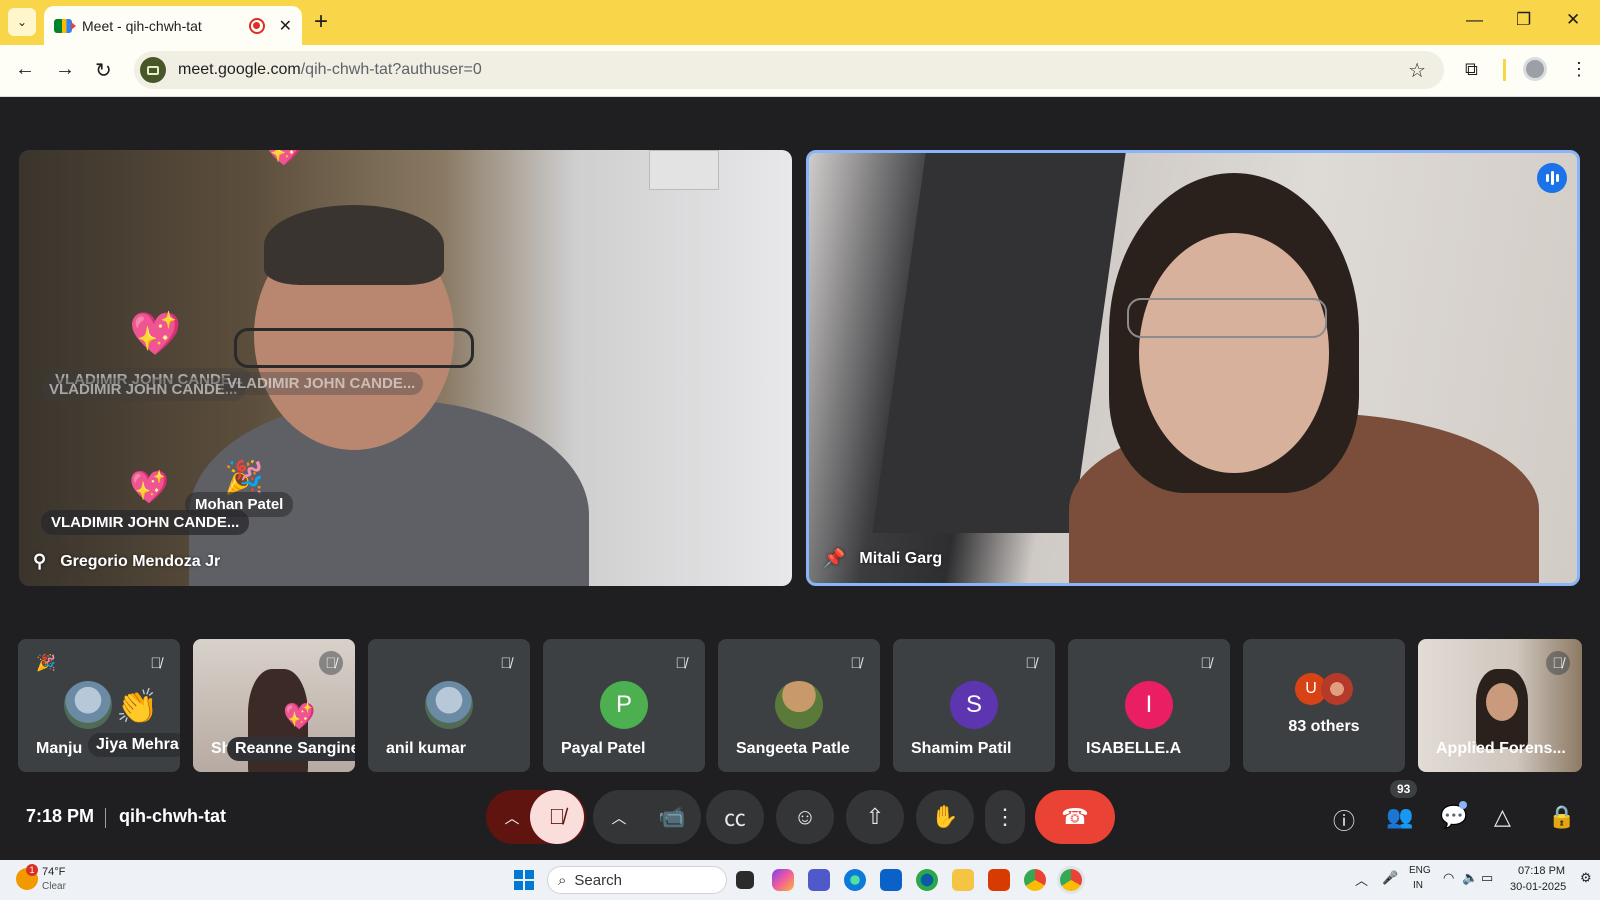 This screenshot has width=1600, height=900. Describe the element at coordinates (1344, 820) in the screenshot. I see `info-icon: ⓘ` at that location.